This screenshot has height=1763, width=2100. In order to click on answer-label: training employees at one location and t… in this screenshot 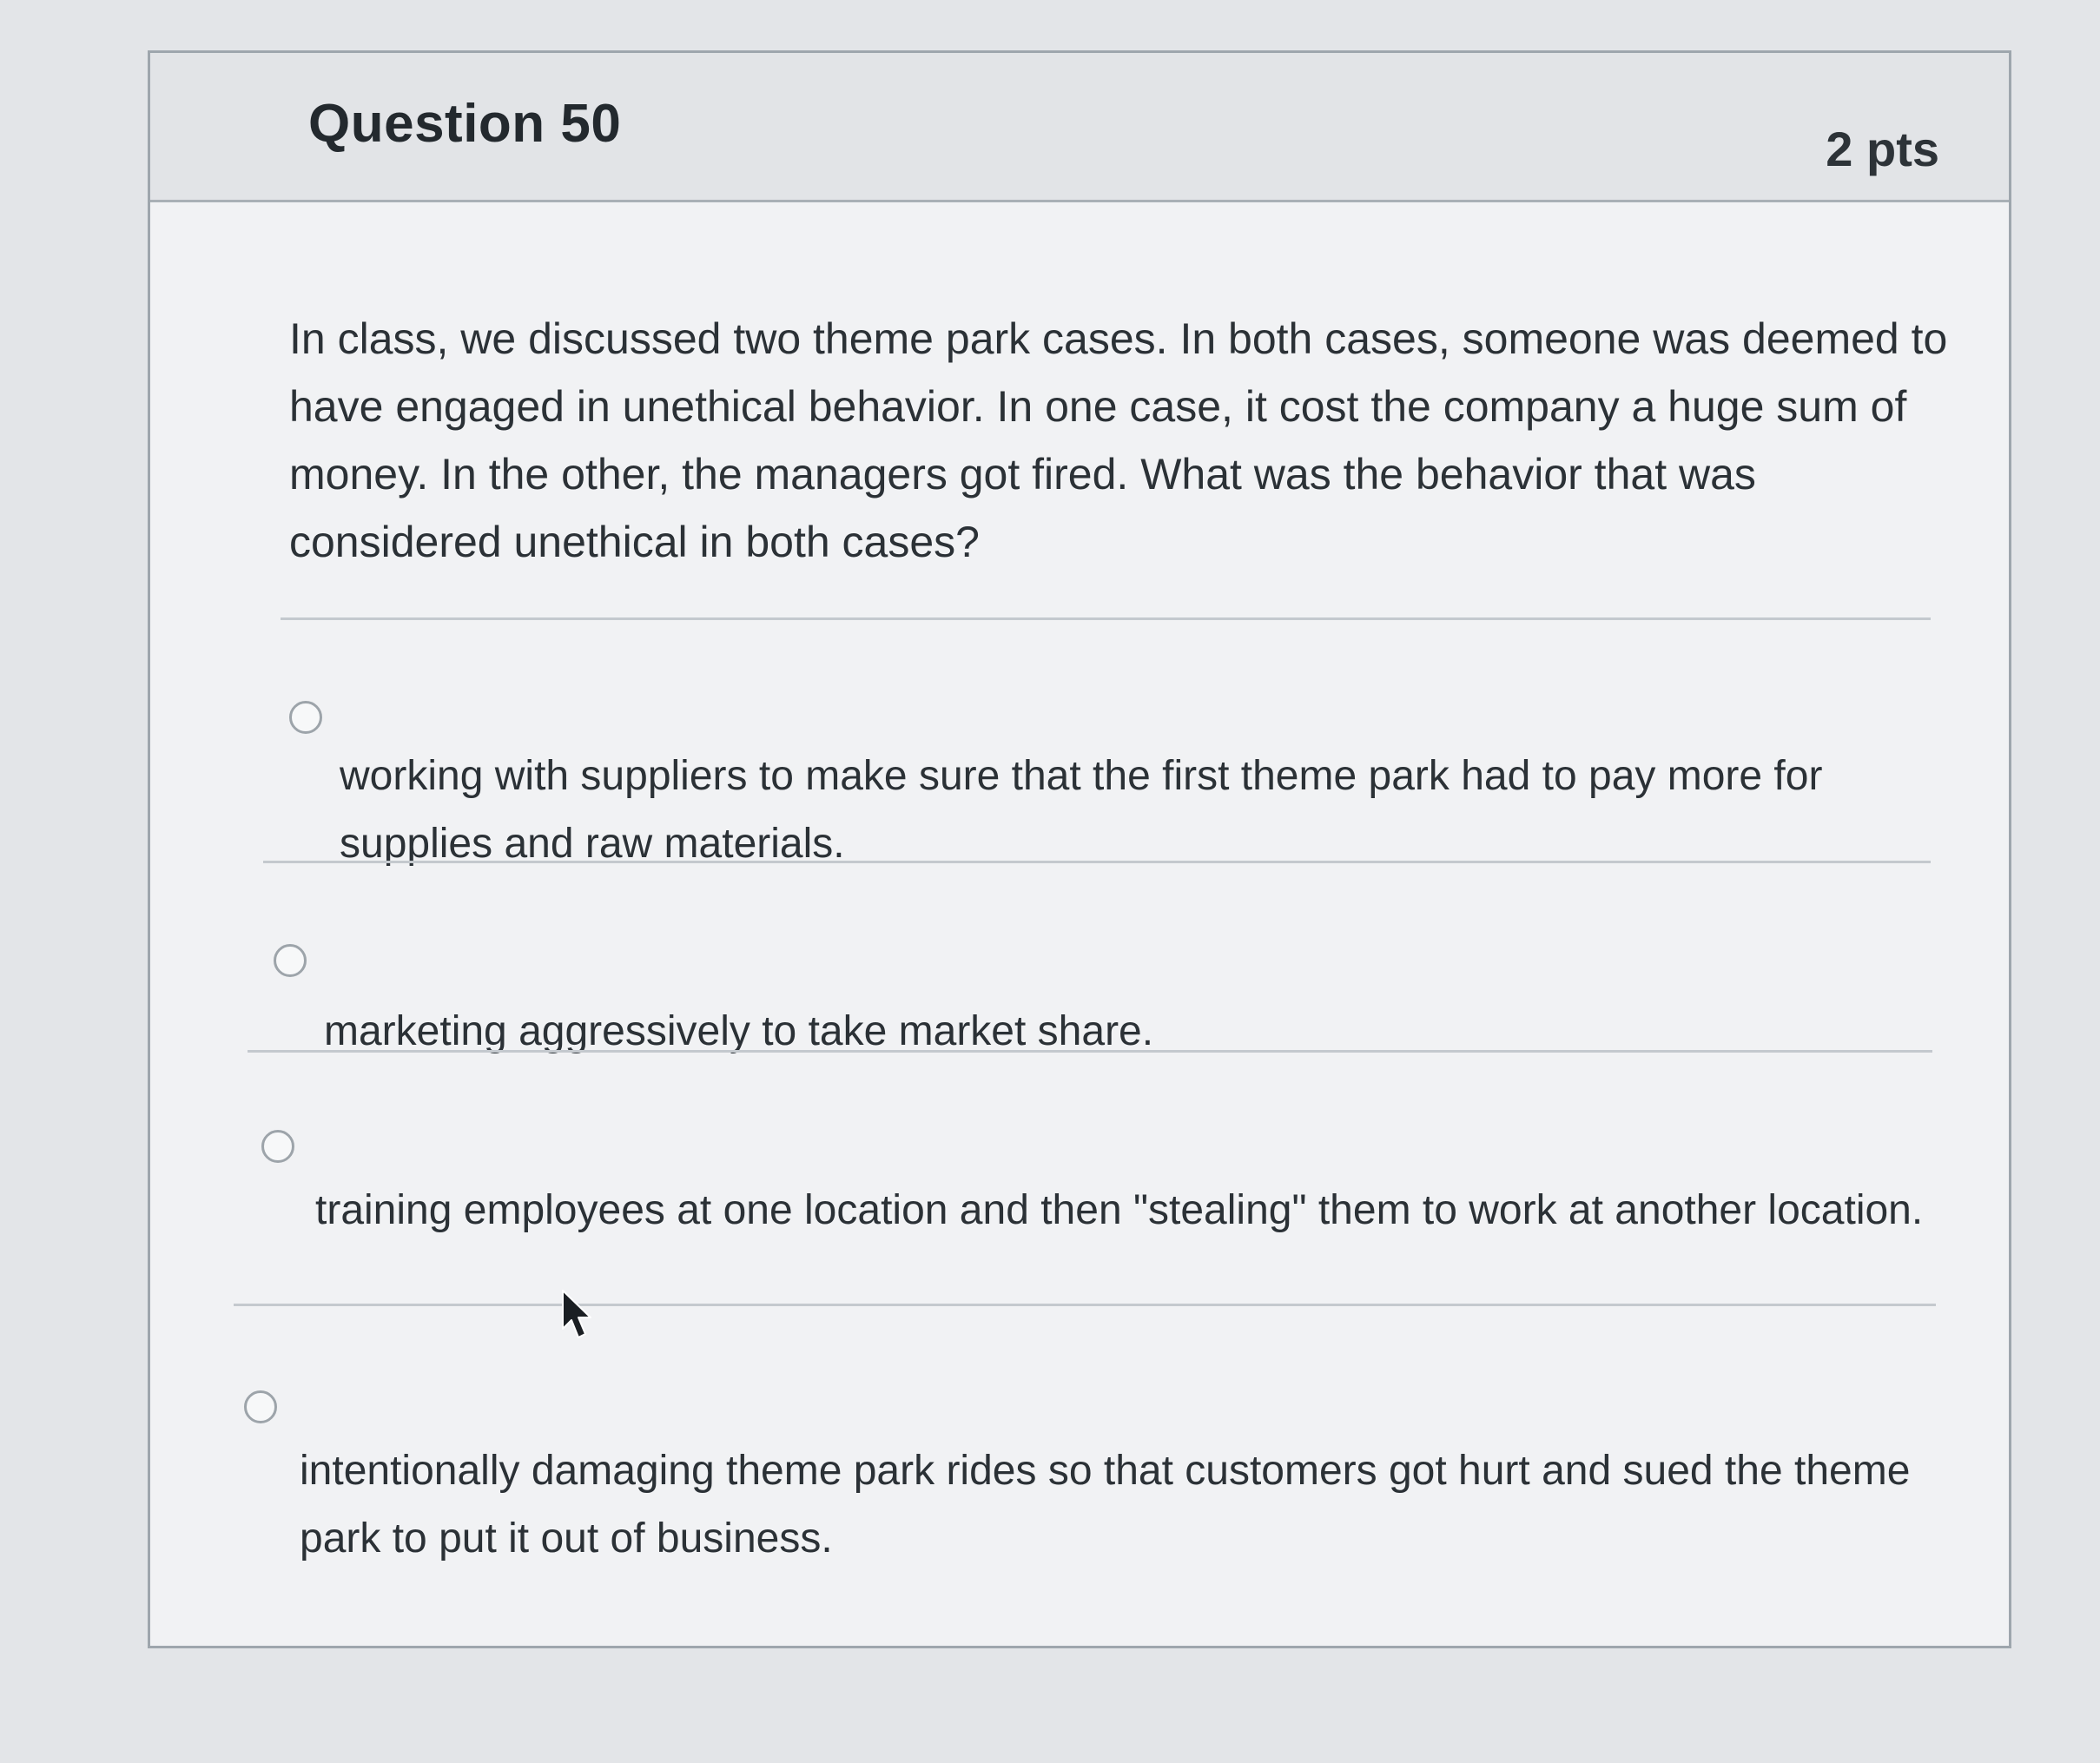, I will do `click(1119, 1210)`.